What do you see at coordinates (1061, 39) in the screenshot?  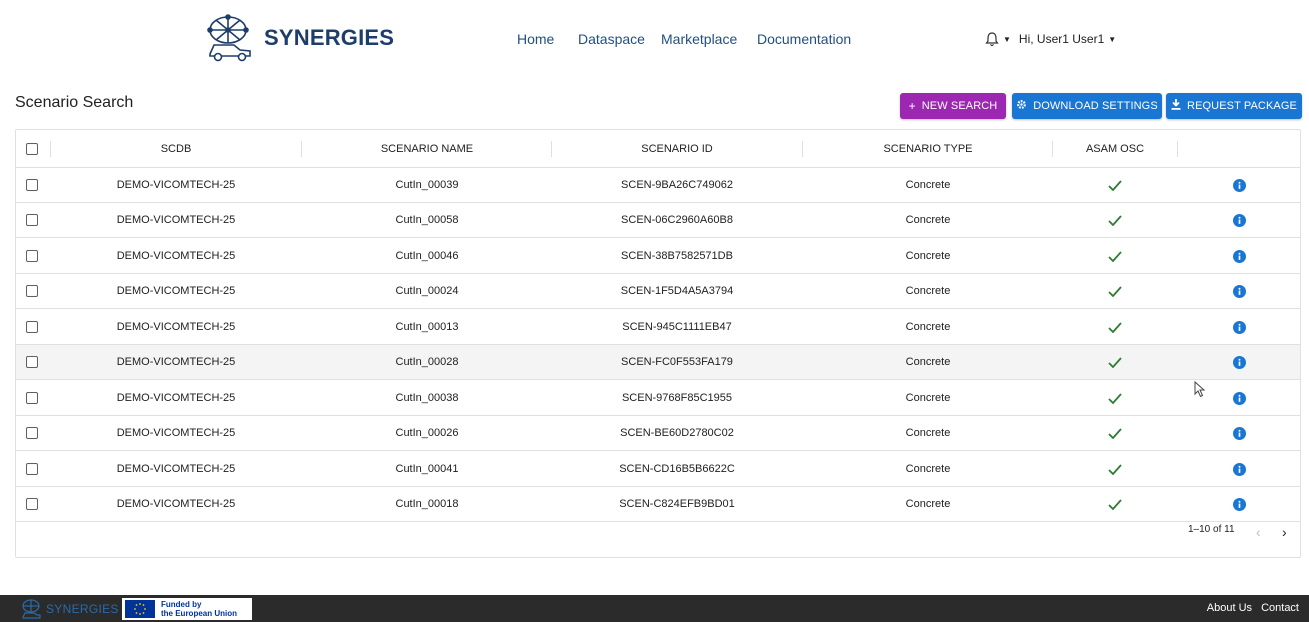 I see `user-menu-label: Hi, User1 User1` at bounding box center [1061, 39].